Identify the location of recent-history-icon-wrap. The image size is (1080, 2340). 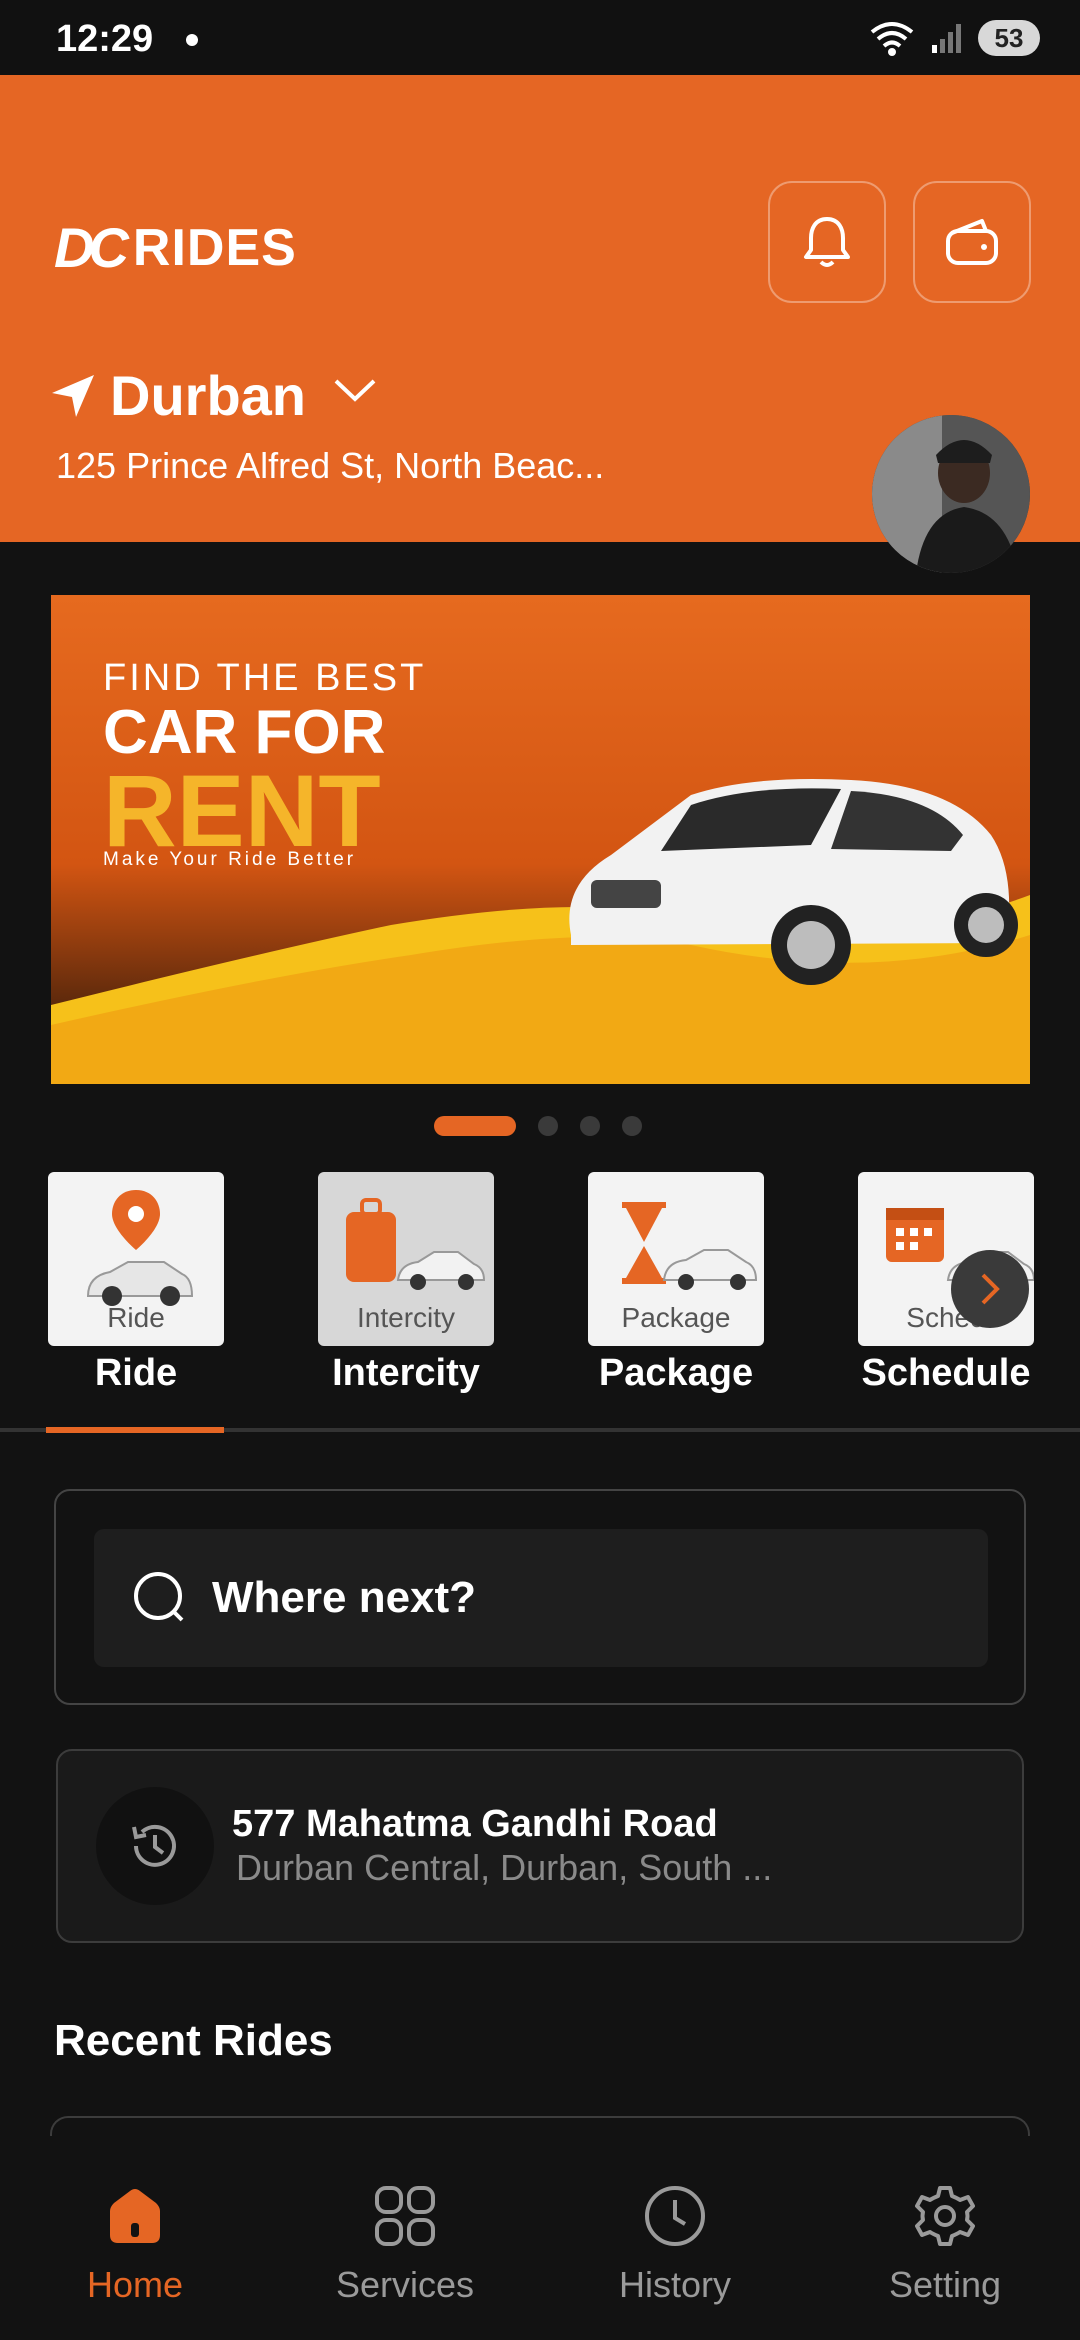
(155, 1846).